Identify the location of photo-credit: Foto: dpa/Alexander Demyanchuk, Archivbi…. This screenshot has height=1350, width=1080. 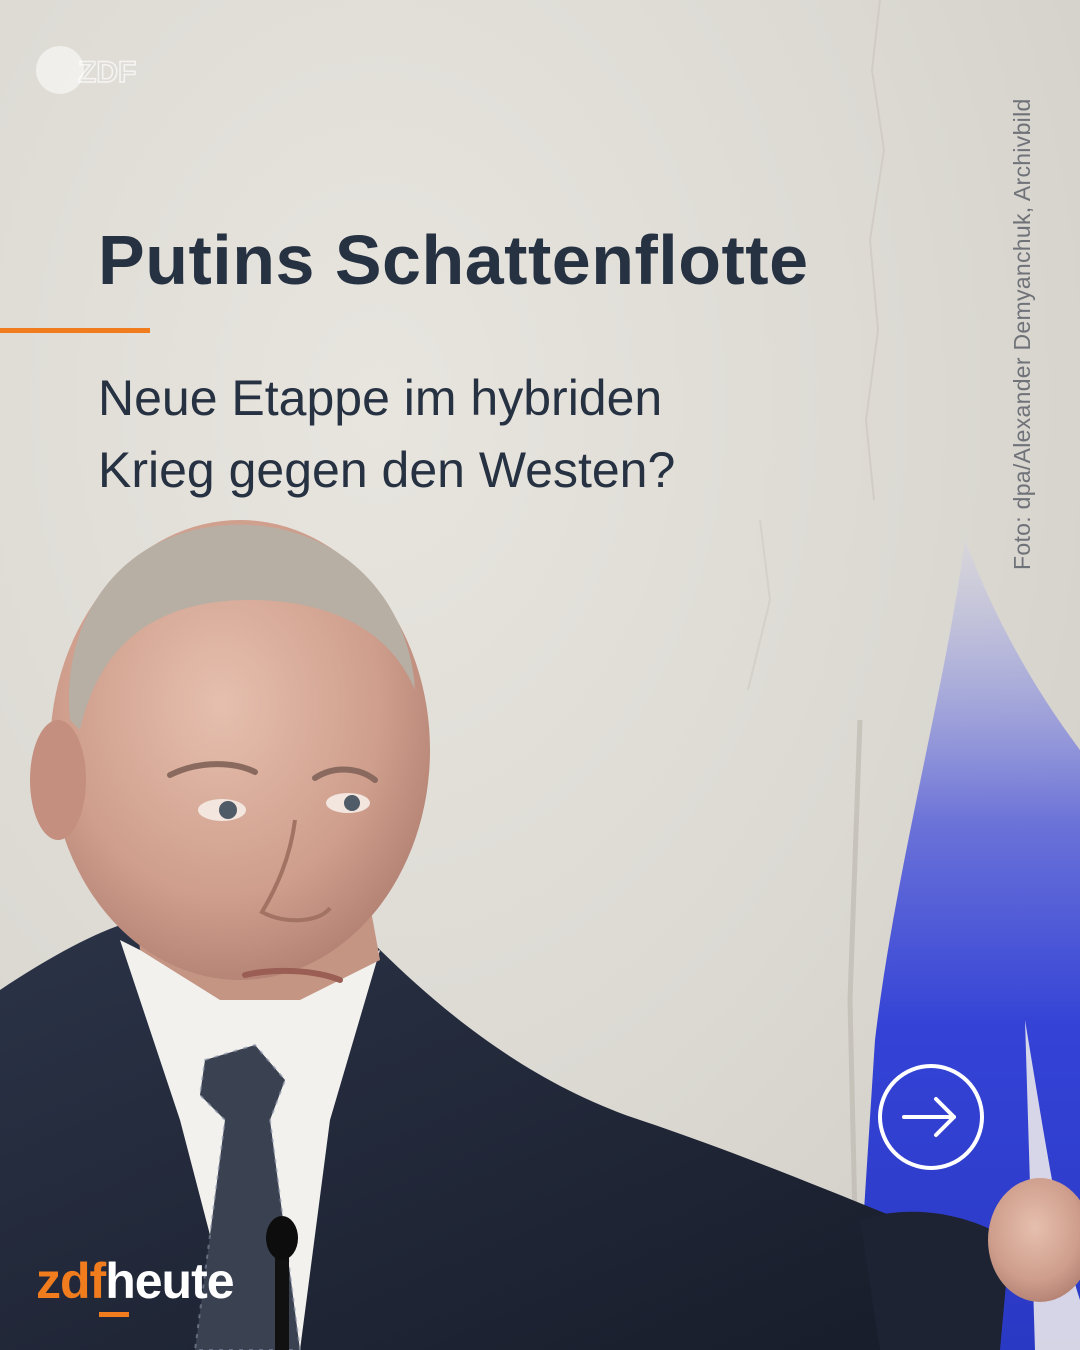
(1022, 334).